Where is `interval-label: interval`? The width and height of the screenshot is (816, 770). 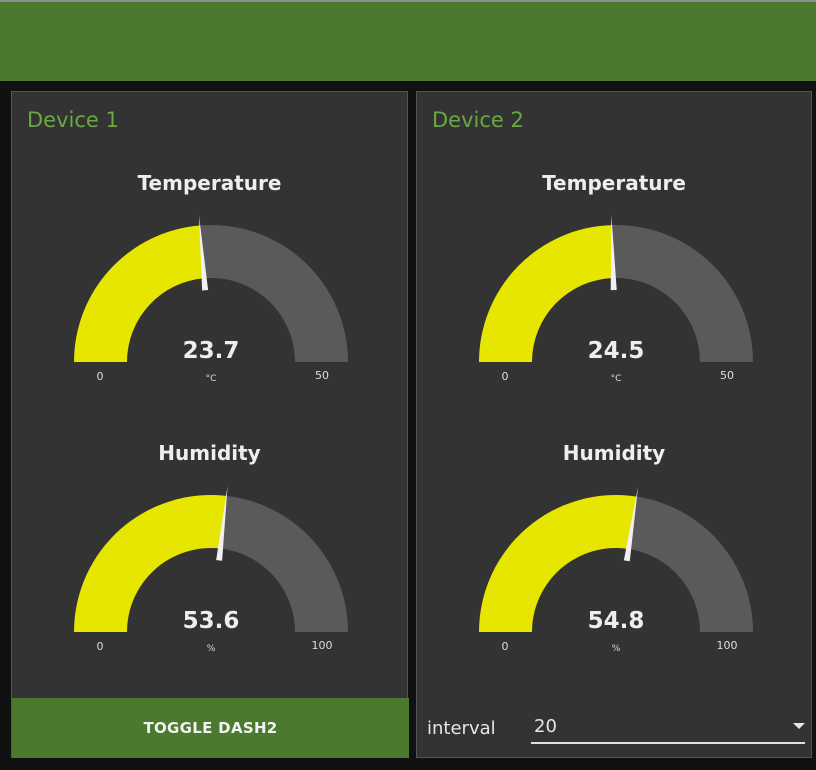 interval-label: interval is located at coordinates (461, 728).